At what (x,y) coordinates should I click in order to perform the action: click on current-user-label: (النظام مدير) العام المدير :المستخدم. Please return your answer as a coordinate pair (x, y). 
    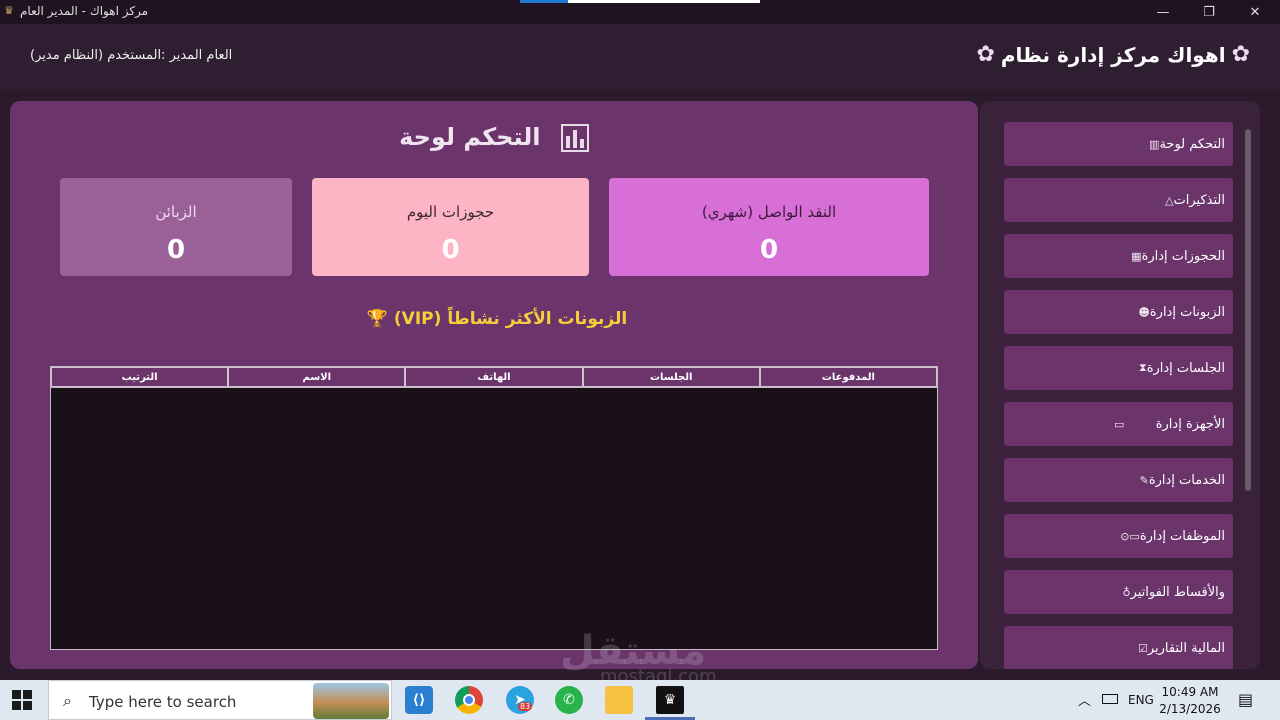
    Looking at the image, I should click on (131, 55).